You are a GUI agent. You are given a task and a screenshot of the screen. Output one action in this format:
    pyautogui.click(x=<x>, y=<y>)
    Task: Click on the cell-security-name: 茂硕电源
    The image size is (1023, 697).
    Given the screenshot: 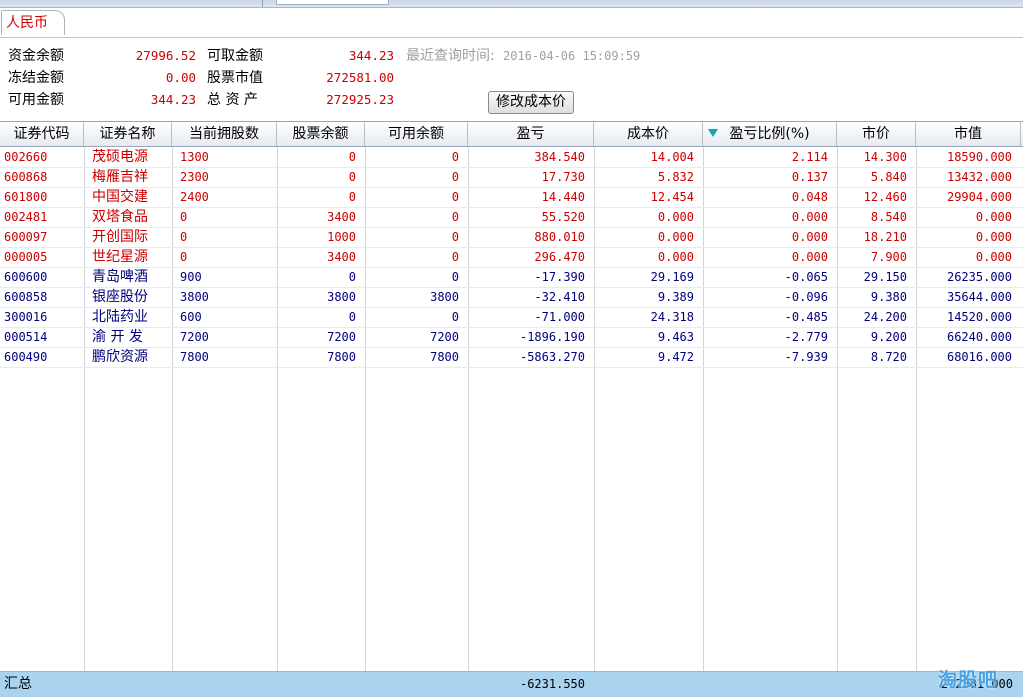 What is the action you would take?
    pyautogui.click(x=120, y=157)
    